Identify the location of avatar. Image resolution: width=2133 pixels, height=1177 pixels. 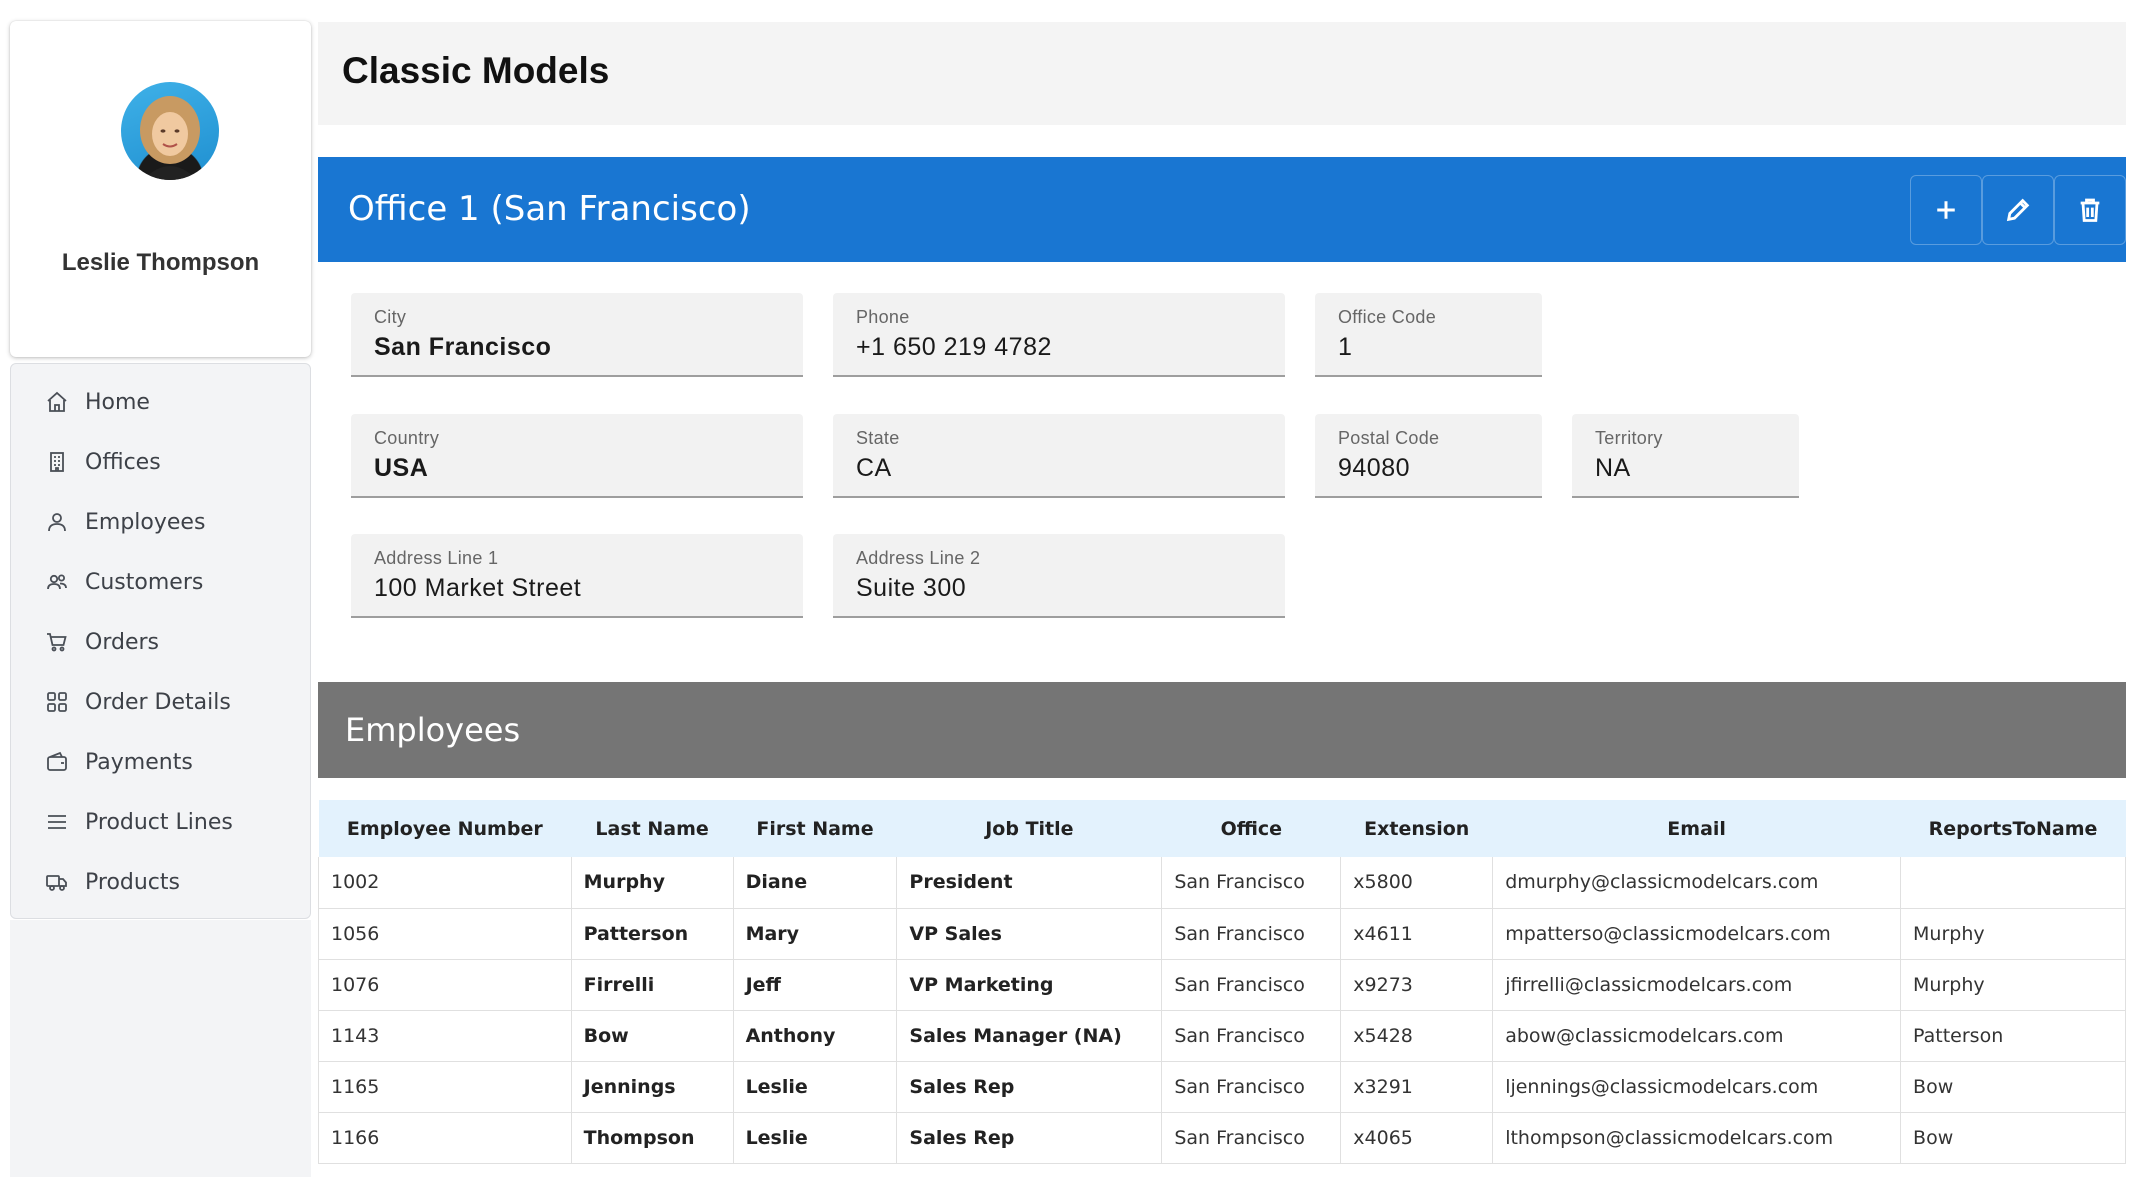
(170, 131).